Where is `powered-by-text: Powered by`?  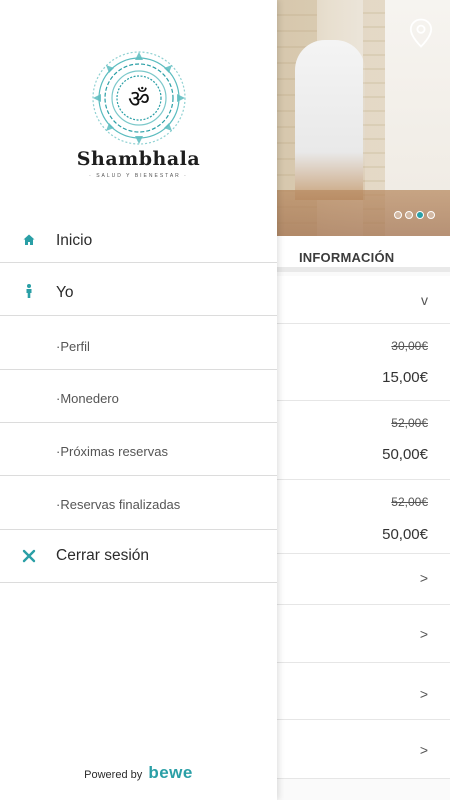 powered-by-text: Powered by is located at coordinates (113, 775).